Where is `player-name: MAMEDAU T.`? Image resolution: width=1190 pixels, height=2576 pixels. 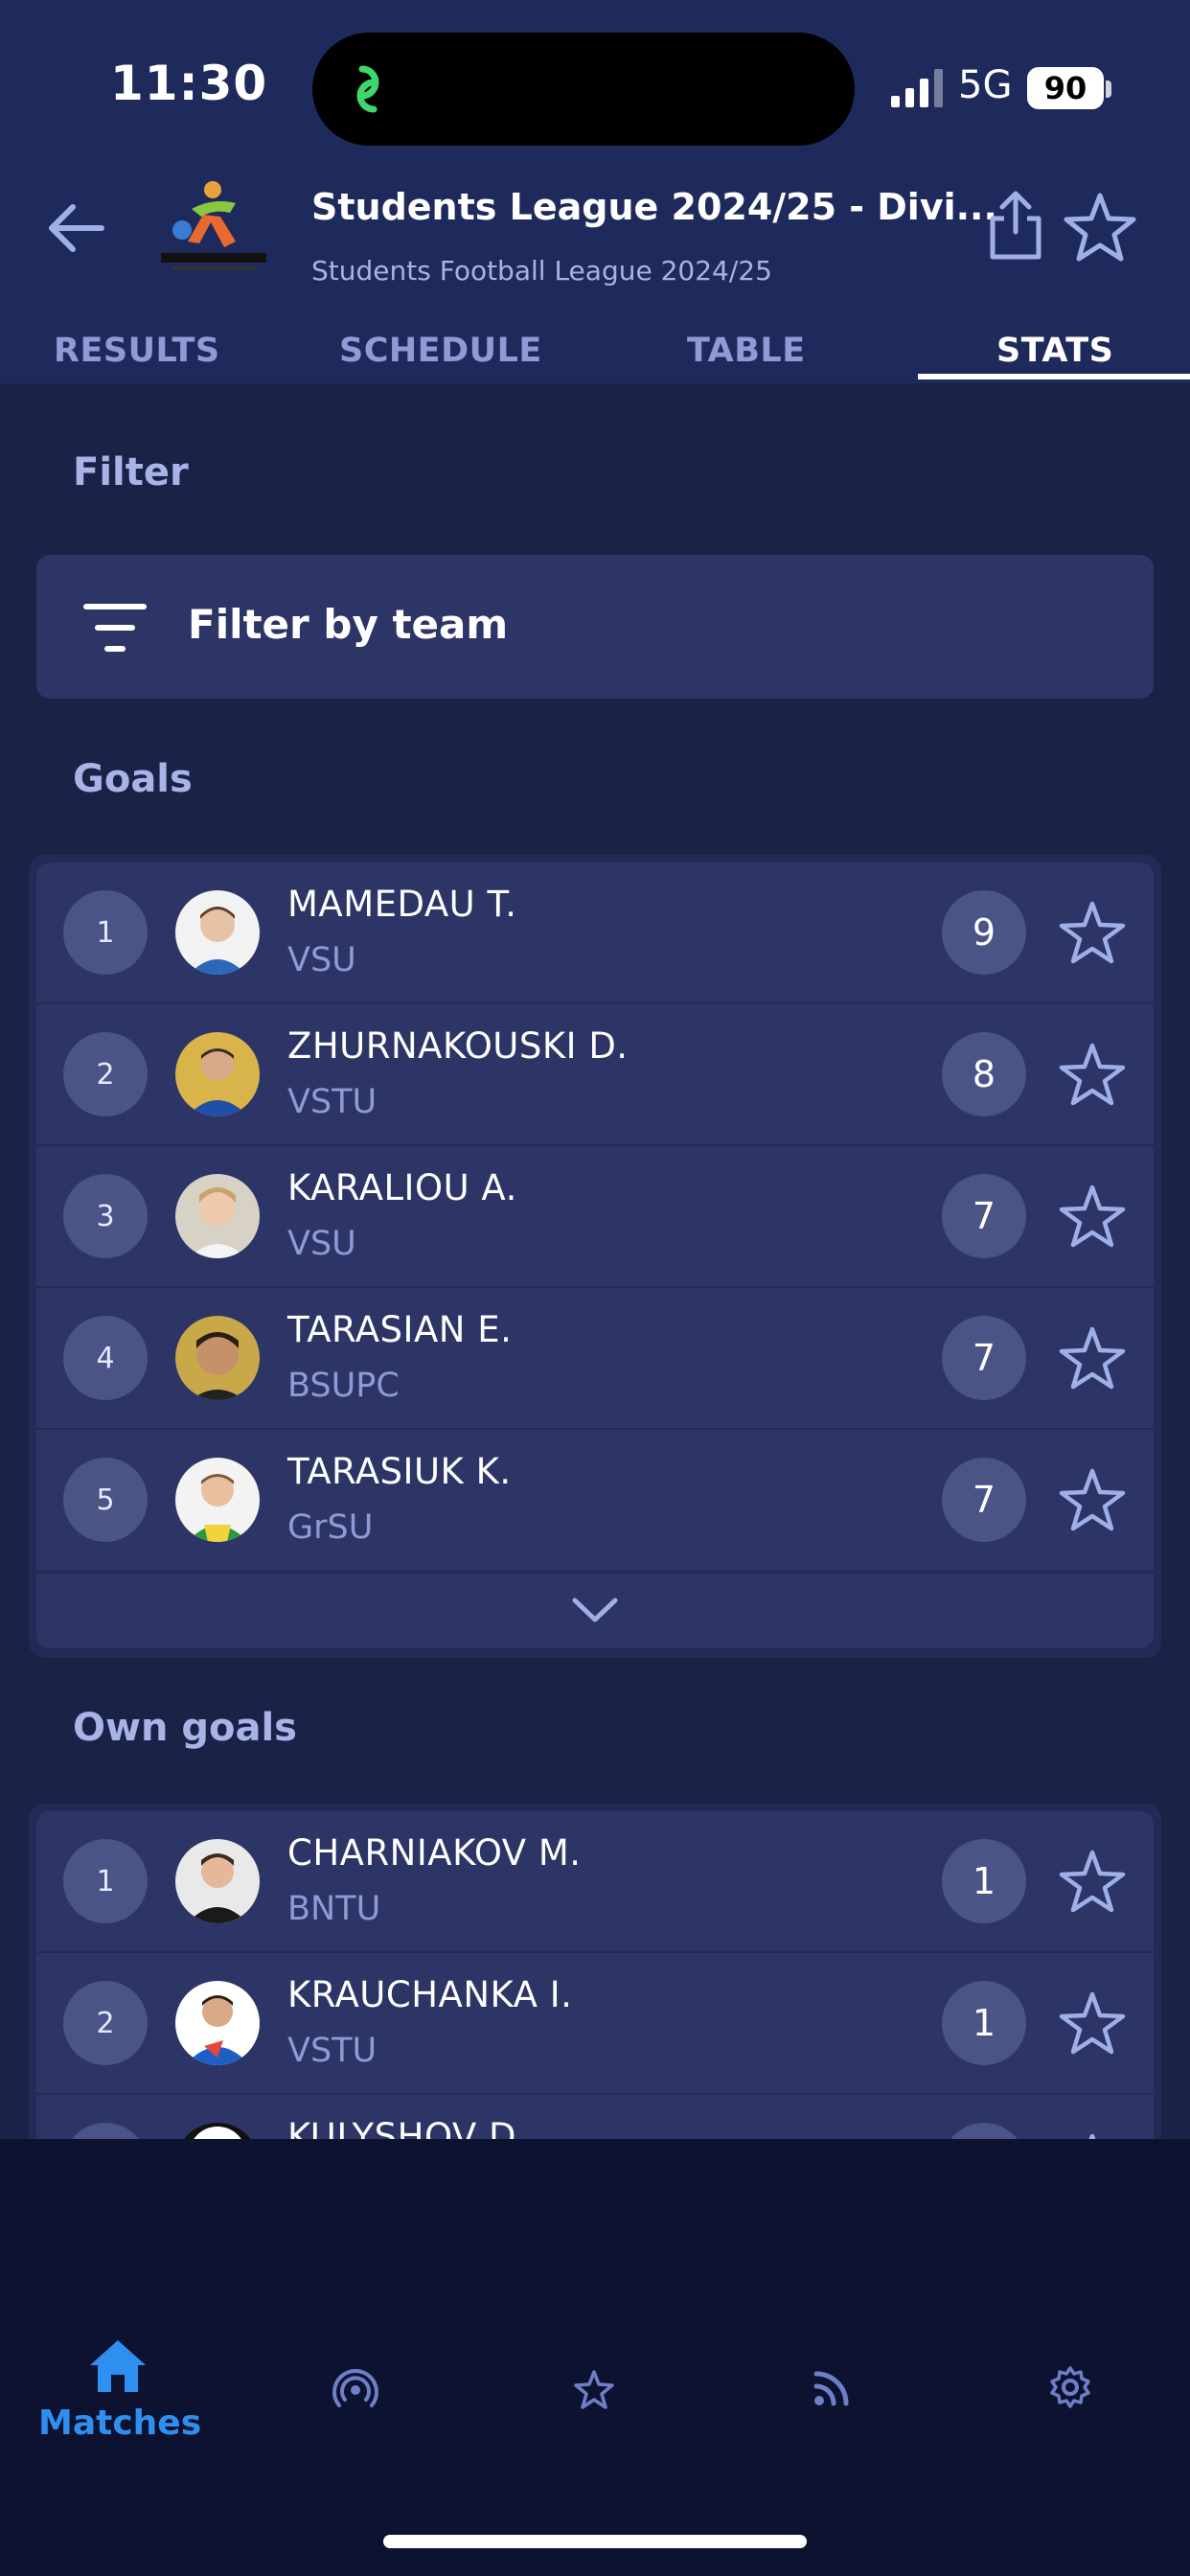 player-name: MAMEDAU T. is located at coordinates (402, 904).